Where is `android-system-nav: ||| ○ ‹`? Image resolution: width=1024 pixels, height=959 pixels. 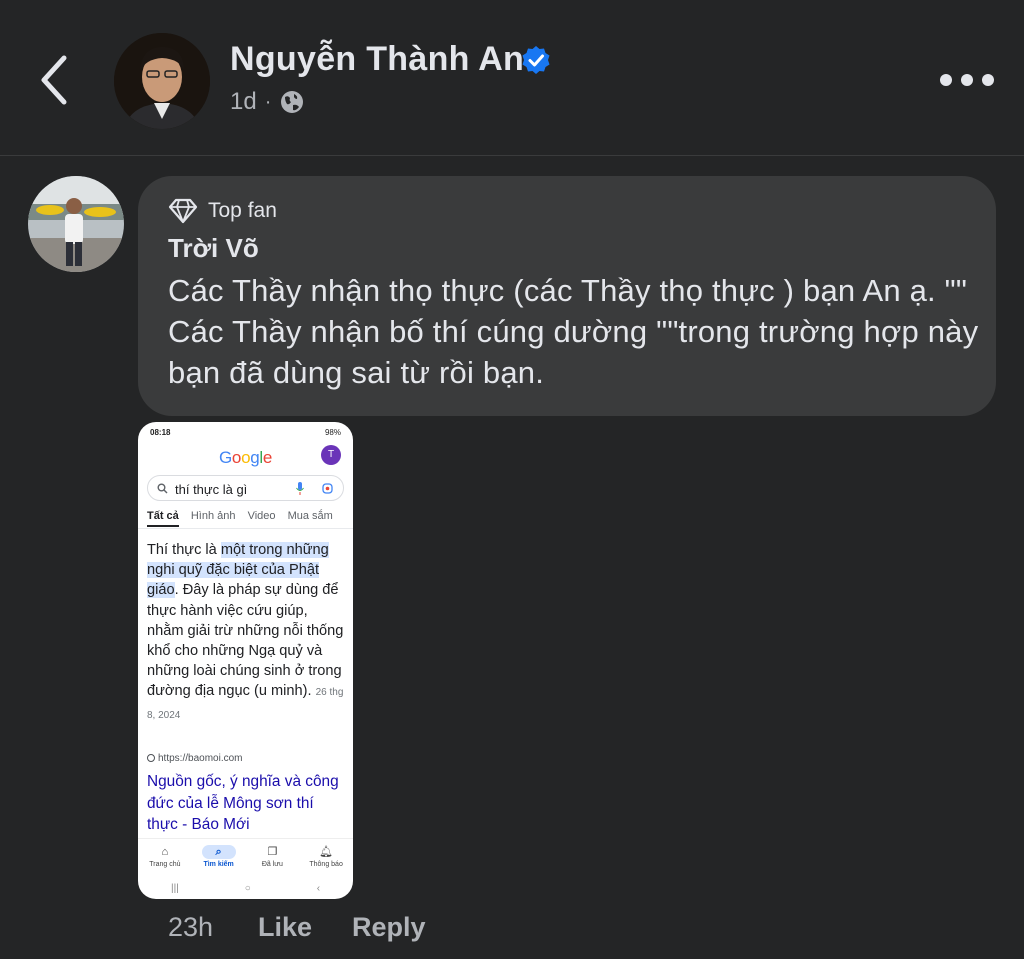
android-system-nav: ||| ○ ‹ is located at coordinates (245, 888).